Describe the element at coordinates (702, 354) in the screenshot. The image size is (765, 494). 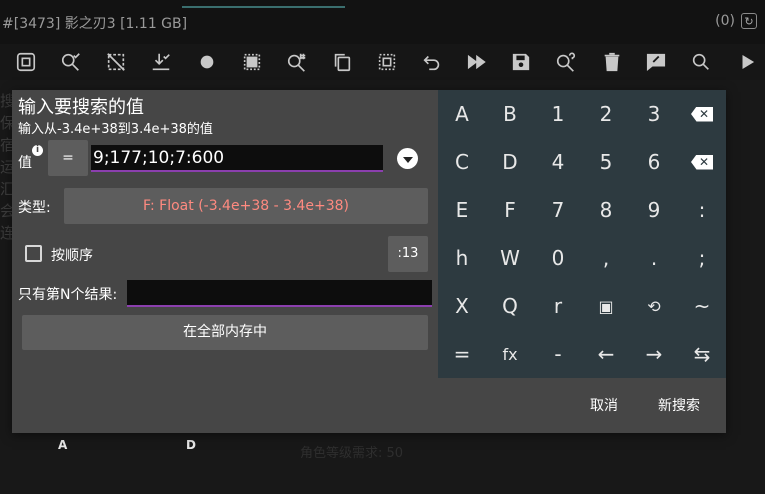
I see `key: ⇆` at that location.